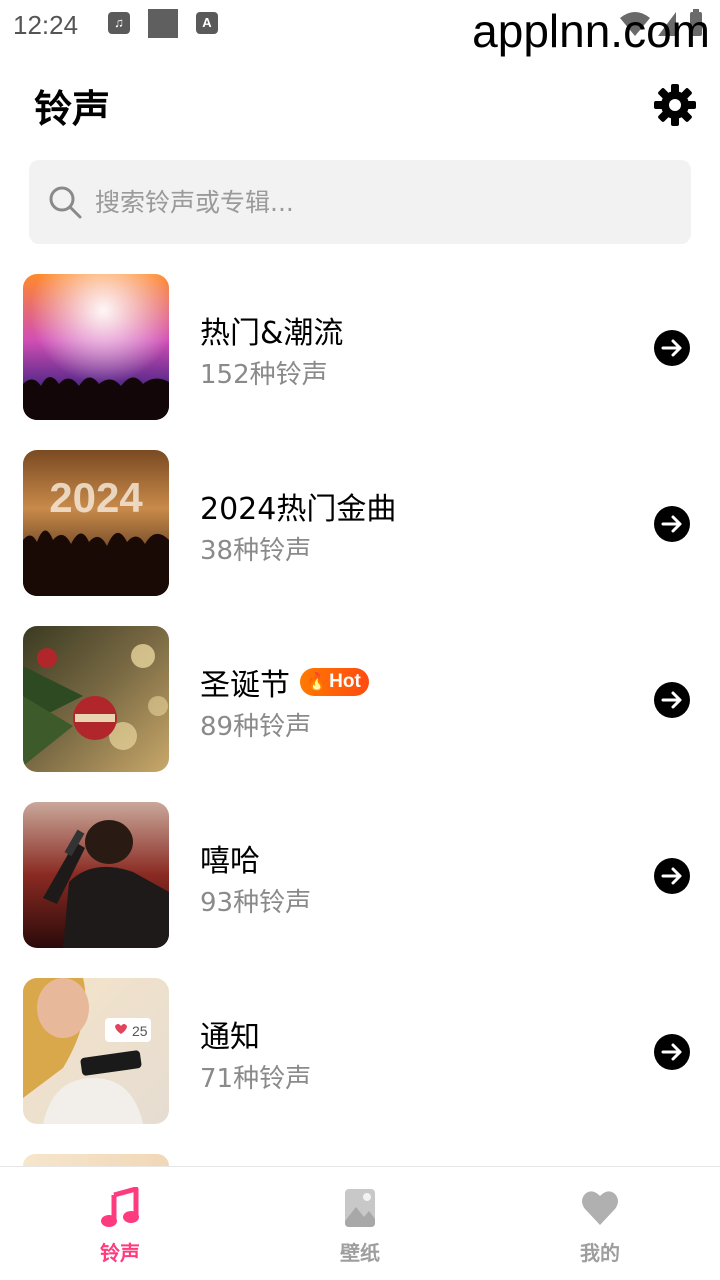 The width and height of the screenshot is (720, 1280). Describe the element at coordinates (600, 1253) in the screenshot. I see `nav-label: 我的` at that location.